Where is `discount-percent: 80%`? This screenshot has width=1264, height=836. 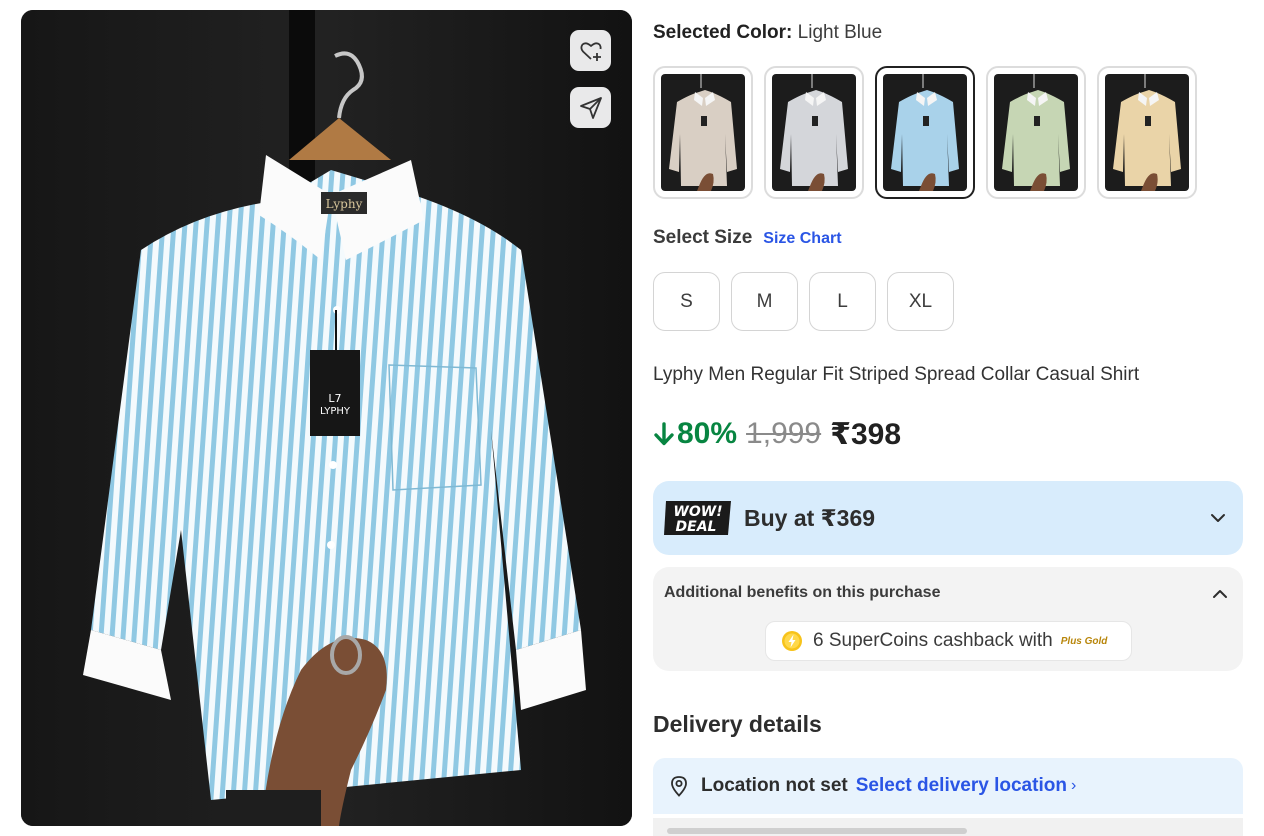 discount-percent: 80% is located at coordinates (707, 433).